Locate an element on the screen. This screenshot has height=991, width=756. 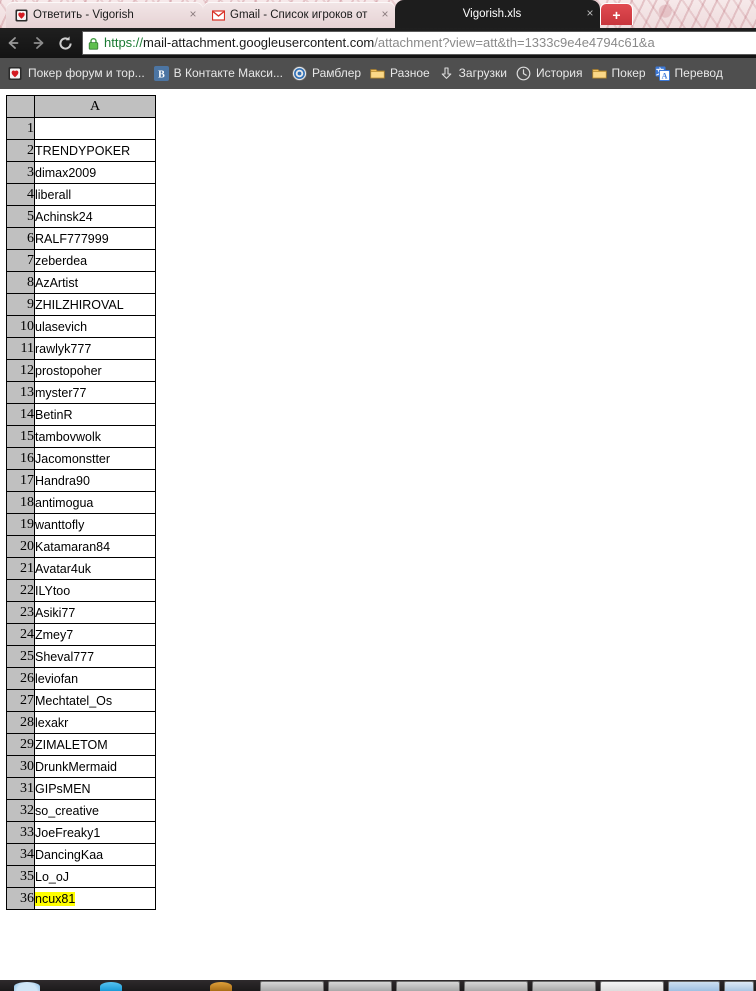
cell-a3: dimax2009 is located at coordinates (95, 172).